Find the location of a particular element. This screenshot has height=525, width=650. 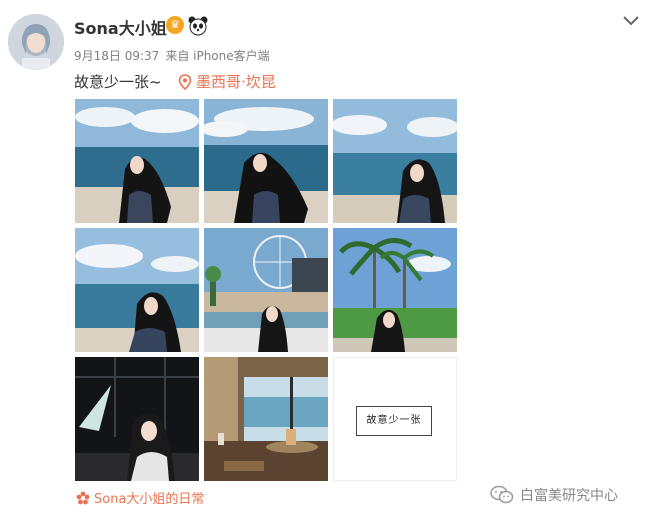

placeholder-photo-card: 故意少一张 is located at coordinates (395, 419).